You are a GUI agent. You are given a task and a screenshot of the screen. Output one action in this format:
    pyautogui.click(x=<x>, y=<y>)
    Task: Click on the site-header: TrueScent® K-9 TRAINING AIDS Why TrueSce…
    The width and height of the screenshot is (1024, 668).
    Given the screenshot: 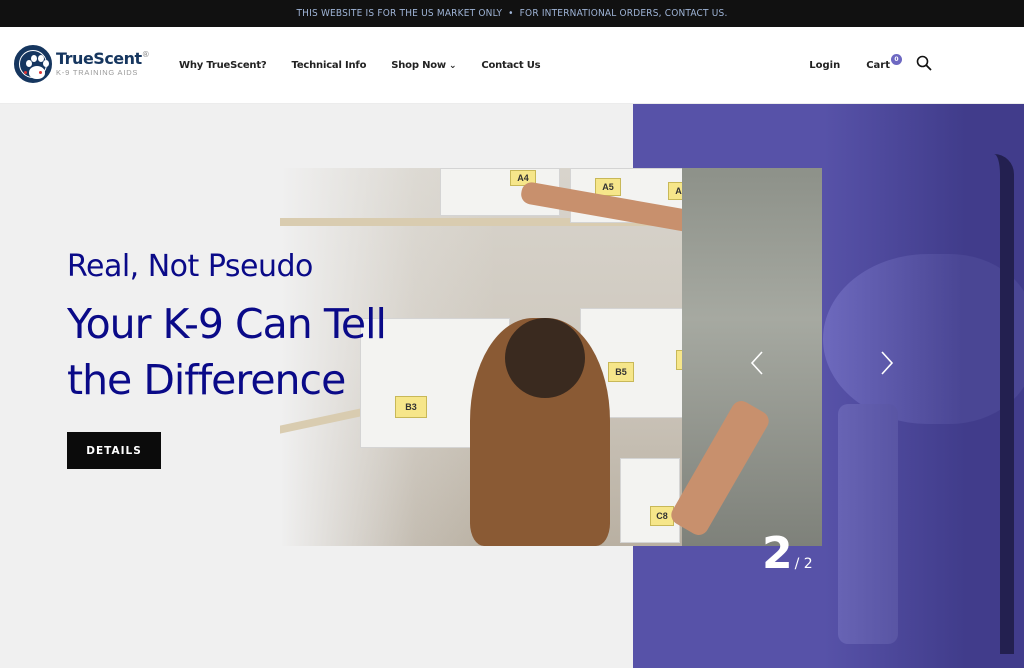 What is the action you would take?
    pyautogui.click(x=512, y=65)
    